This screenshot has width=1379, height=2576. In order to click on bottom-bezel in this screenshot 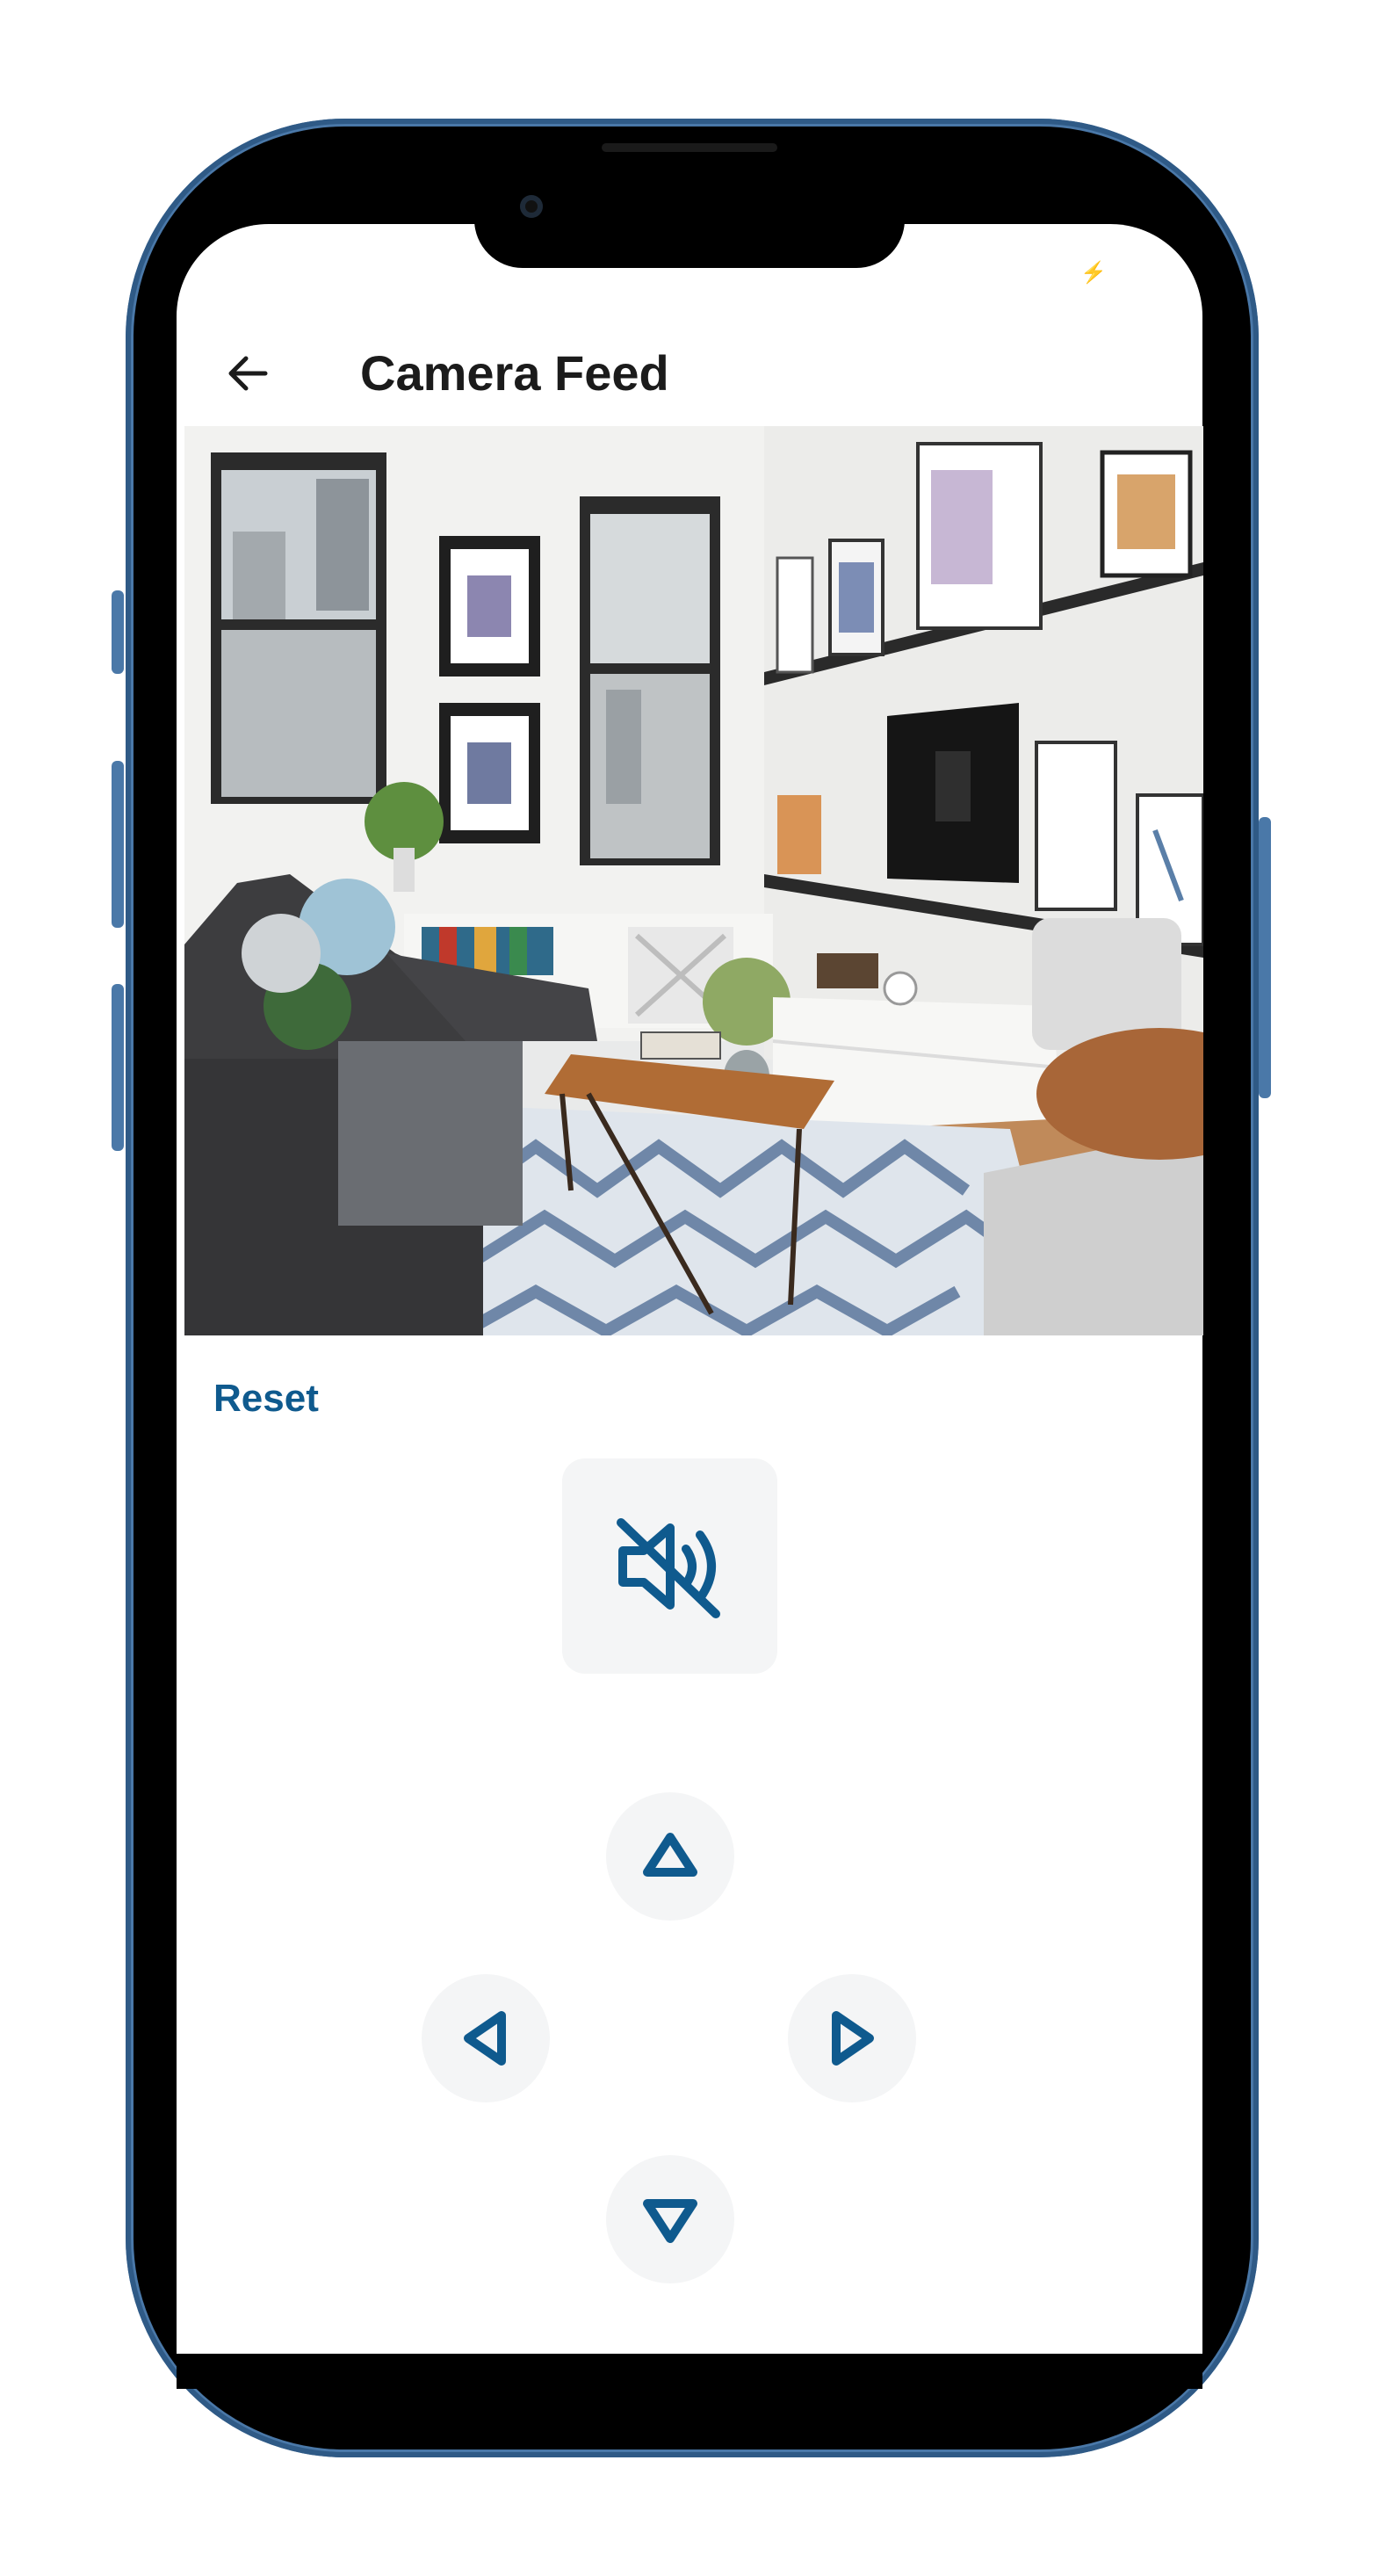, I will do `click(689, 2371)`.